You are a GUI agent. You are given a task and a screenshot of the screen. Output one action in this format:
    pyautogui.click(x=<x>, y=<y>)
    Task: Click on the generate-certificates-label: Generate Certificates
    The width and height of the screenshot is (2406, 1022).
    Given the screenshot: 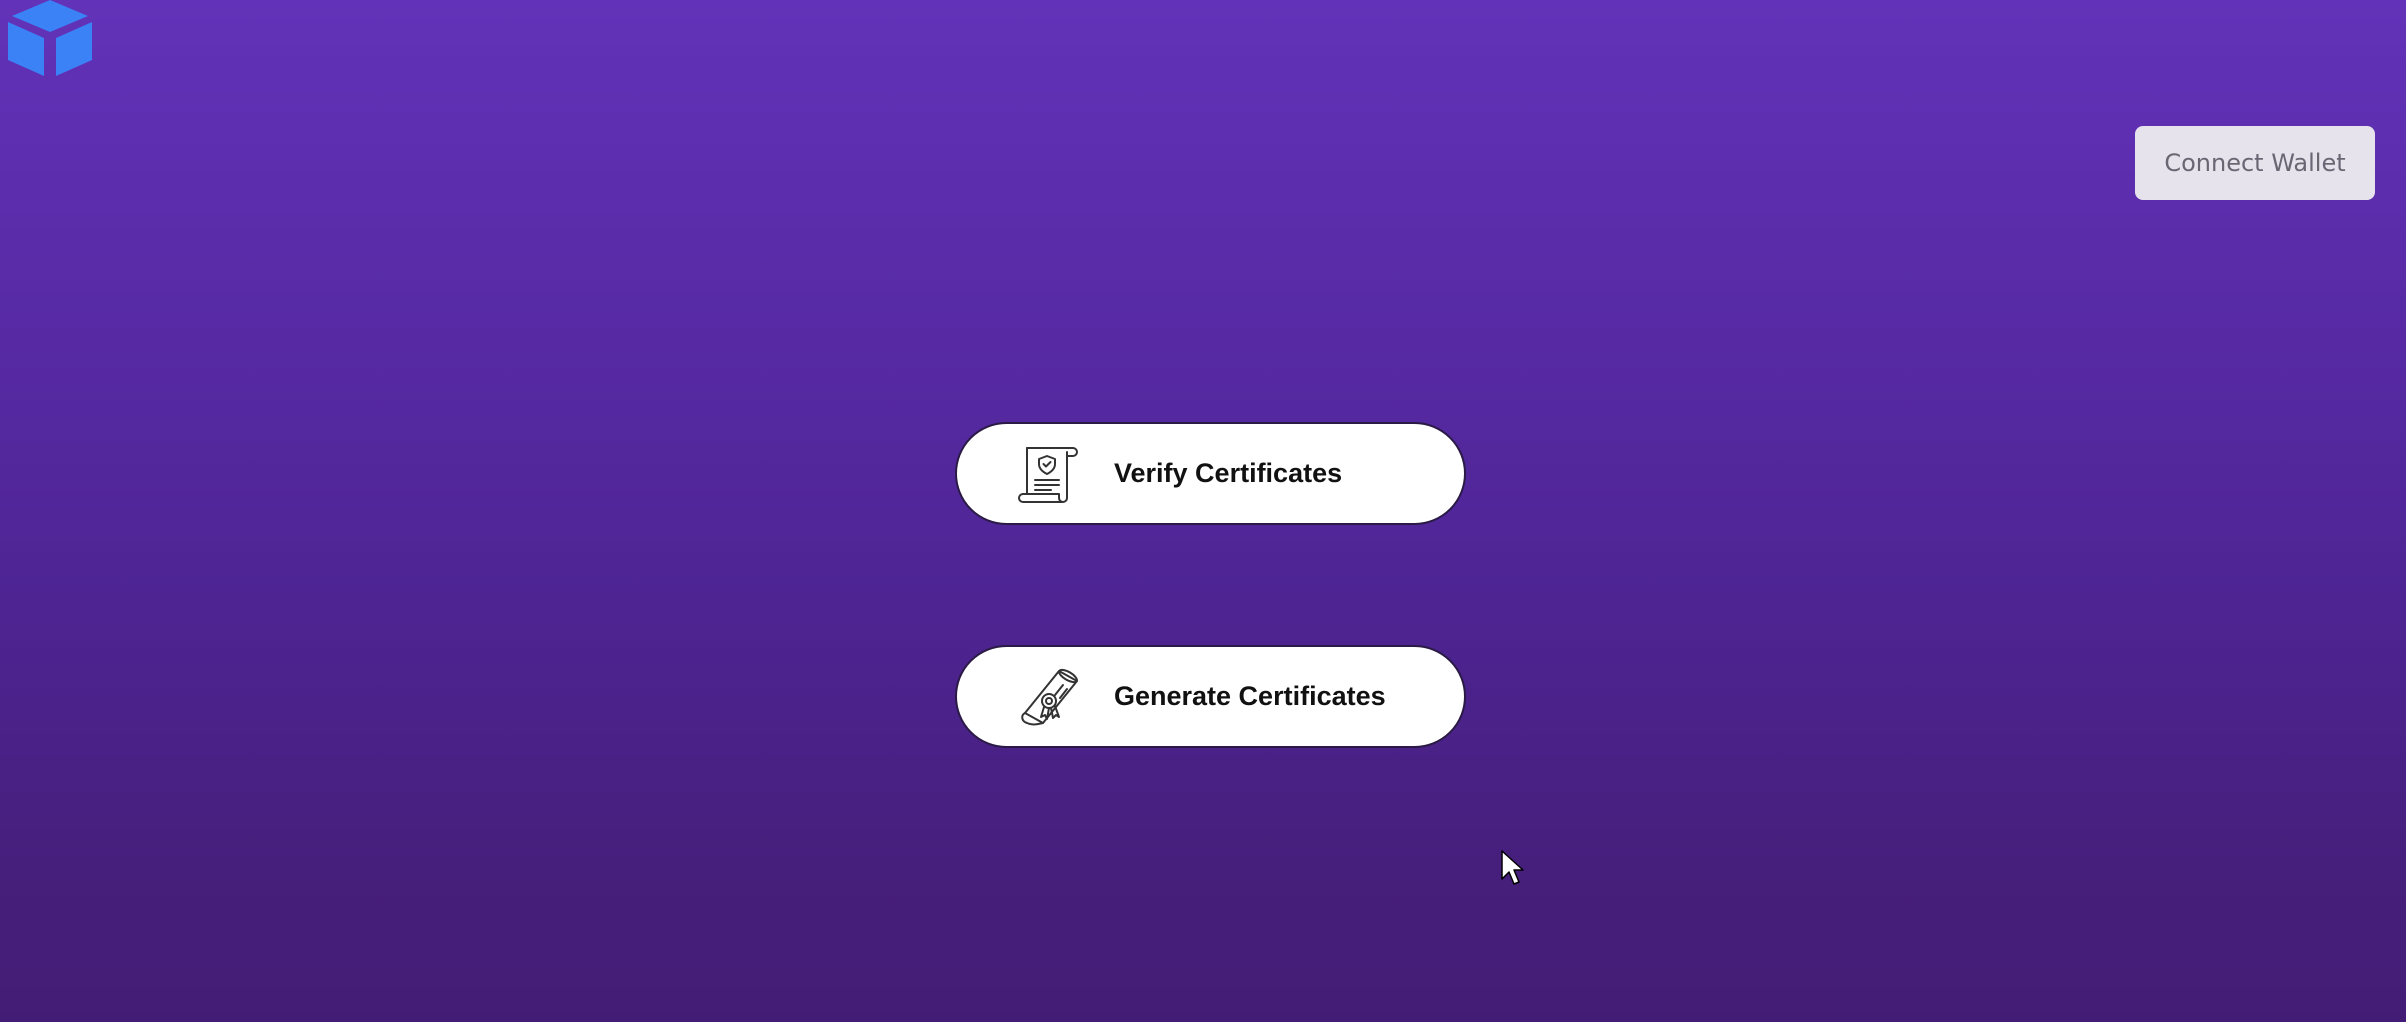 What is the action you would take?
    pyautogui.click(x=1250, y=696)
    